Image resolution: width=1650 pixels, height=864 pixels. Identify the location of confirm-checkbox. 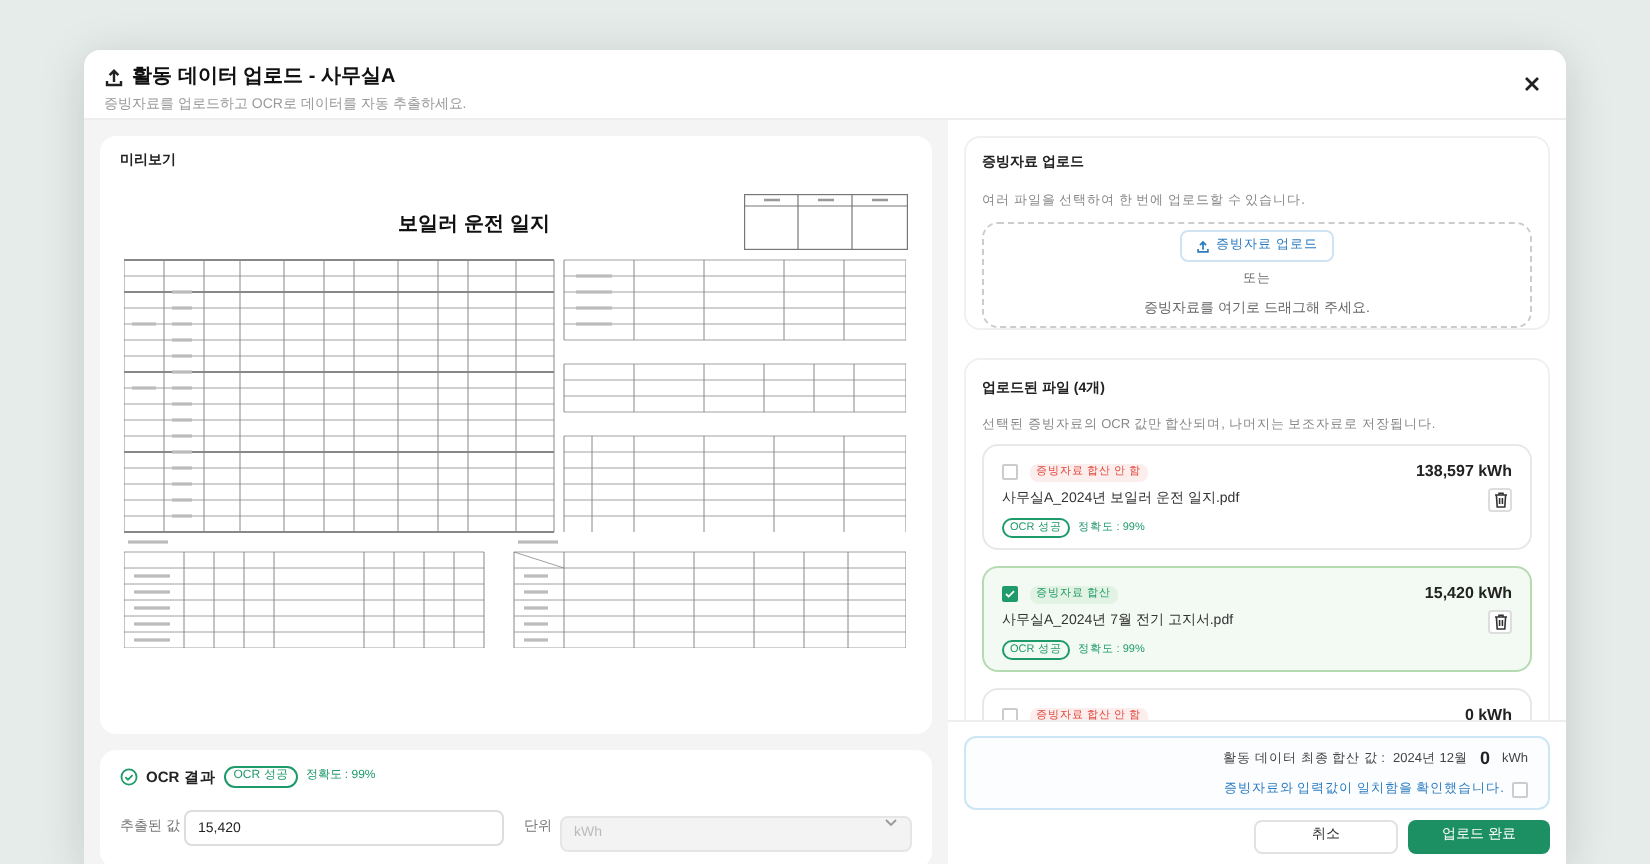
(1520, 789).